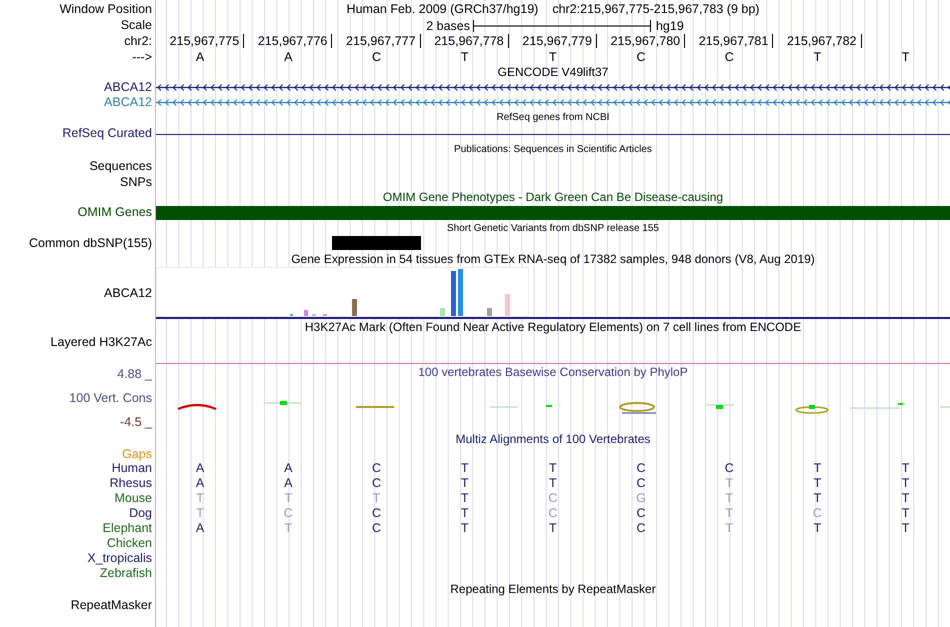  I want to click on track-heading: OMIM Gene Phenotypes - Dark Green Can Be Disease-causing, so click(553, 197).